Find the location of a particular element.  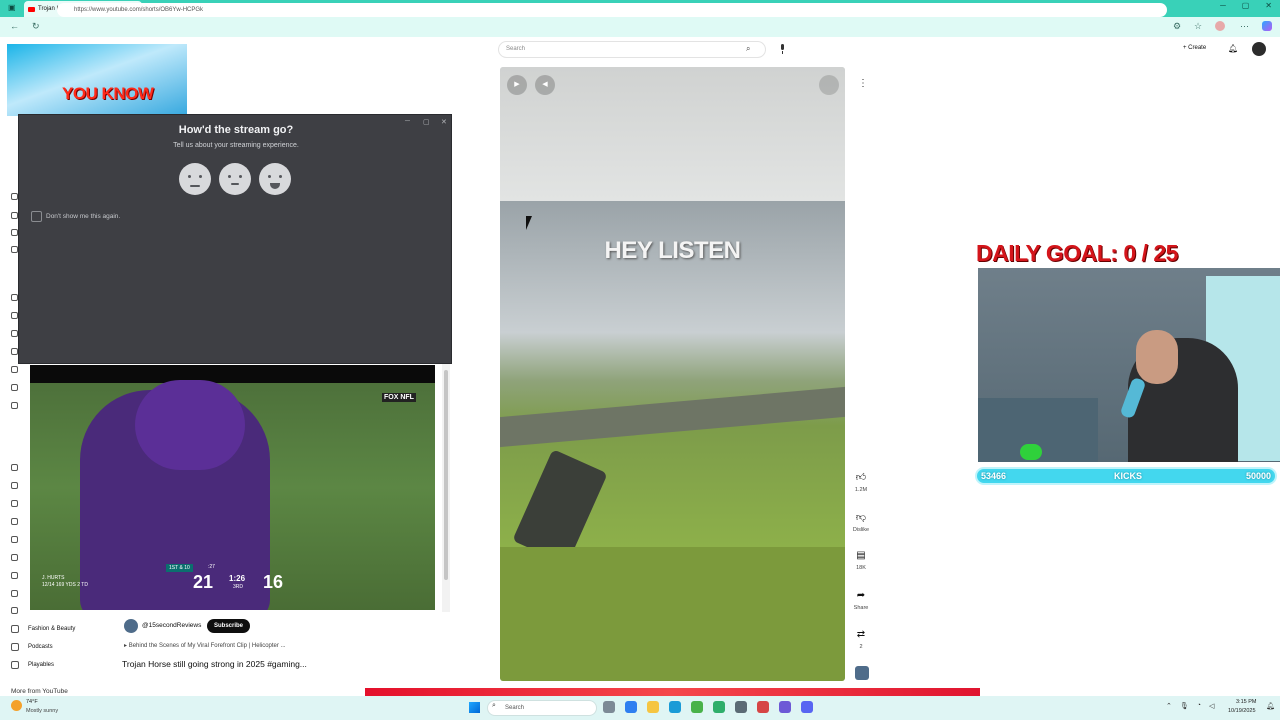

create-button: + Create is located at coordinates (1194, 48).